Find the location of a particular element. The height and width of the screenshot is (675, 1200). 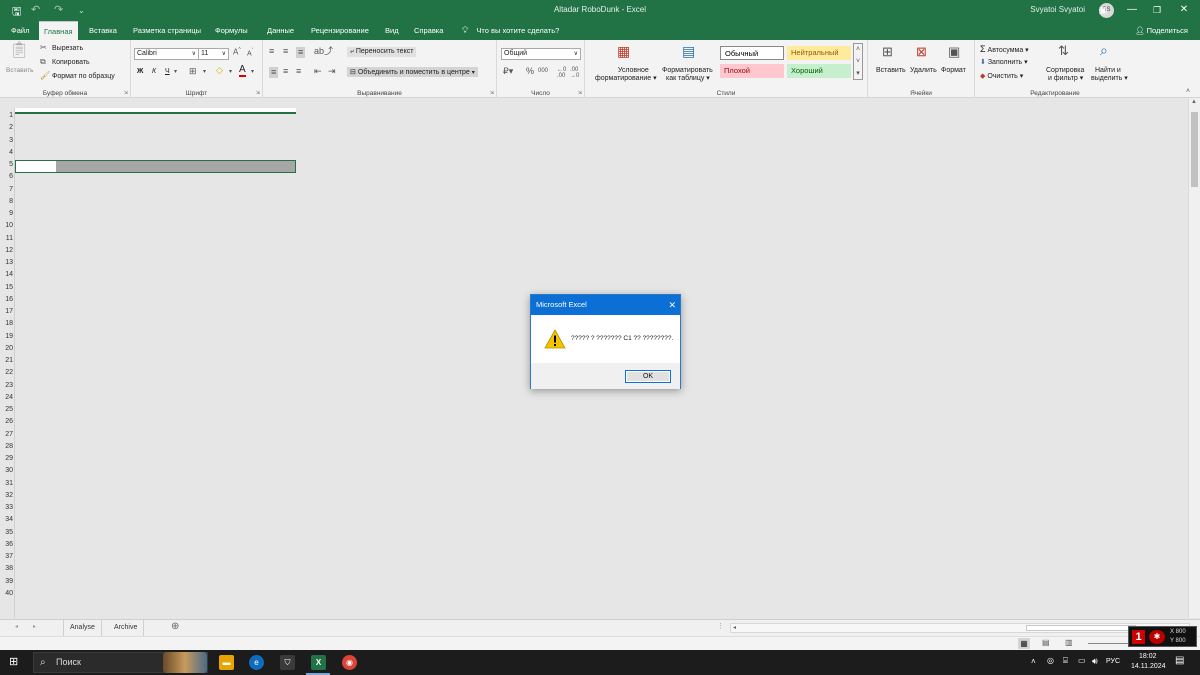

autosum-button: Σ Автосумма ▾ is located at coordinates (1004, 49).